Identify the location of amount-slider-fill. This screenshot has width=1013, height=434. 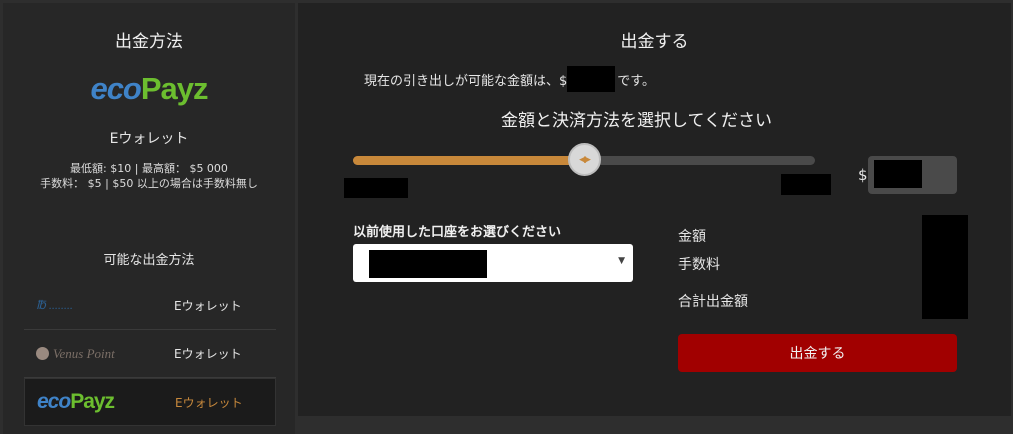
(468, 160).